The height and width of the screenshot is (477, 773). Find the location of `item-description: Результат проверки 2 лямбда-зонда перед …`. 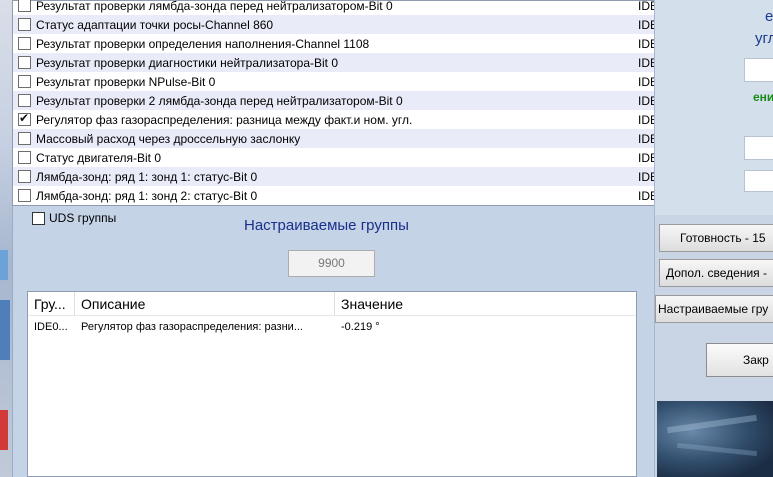

item-description: Результат проверки 2 лямбда-зонда перед … is located at coordinates (219, 100).